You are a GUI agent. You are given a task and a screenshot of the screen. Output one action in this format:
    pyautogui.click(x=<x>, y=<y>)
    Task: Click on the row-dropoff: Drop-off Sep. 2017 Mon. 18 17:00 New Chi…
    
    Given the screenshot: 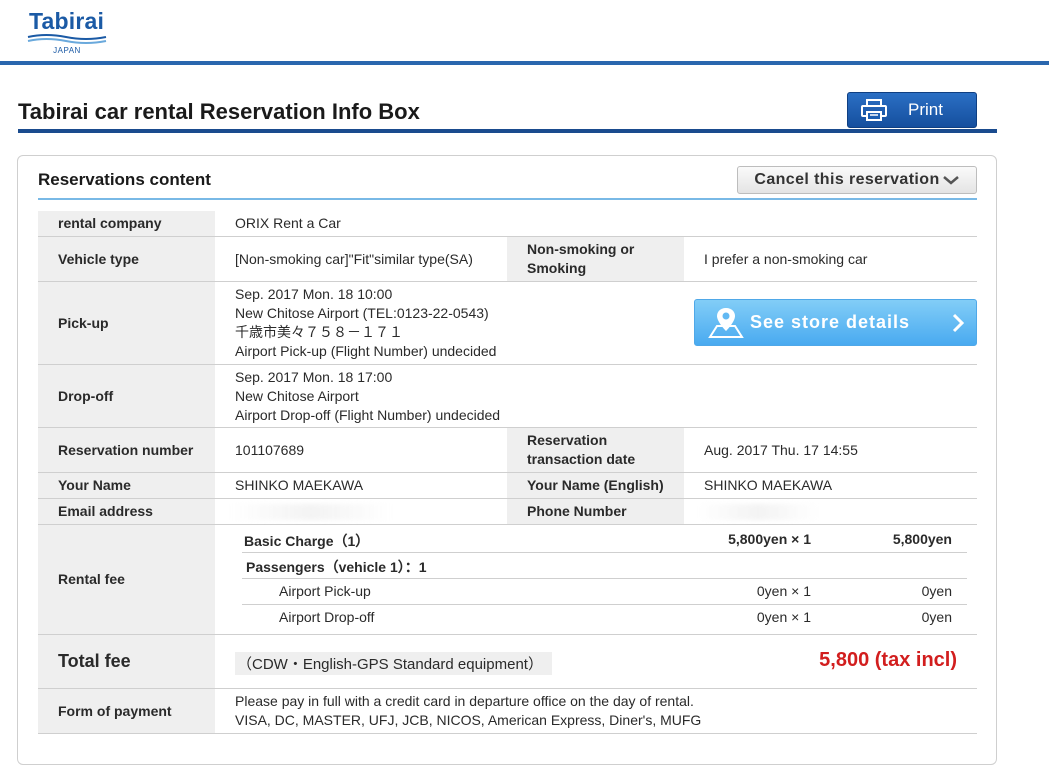 What is the action you would take?
    pyautogui.click(x=507, y=396)
    